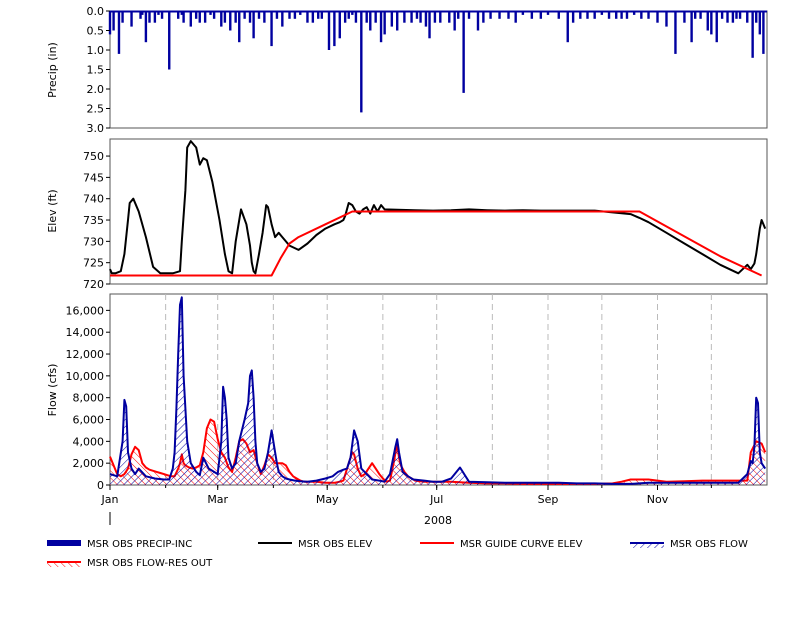  I want to click on flow-y-tick-label: 4,000, so click(89, 441).